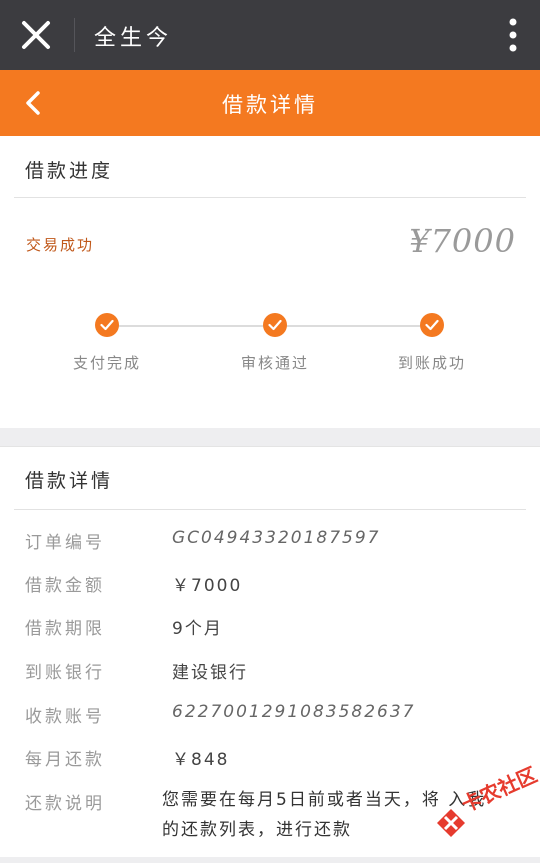  I want to click on watermark-logo-icon, so click(451, 823).